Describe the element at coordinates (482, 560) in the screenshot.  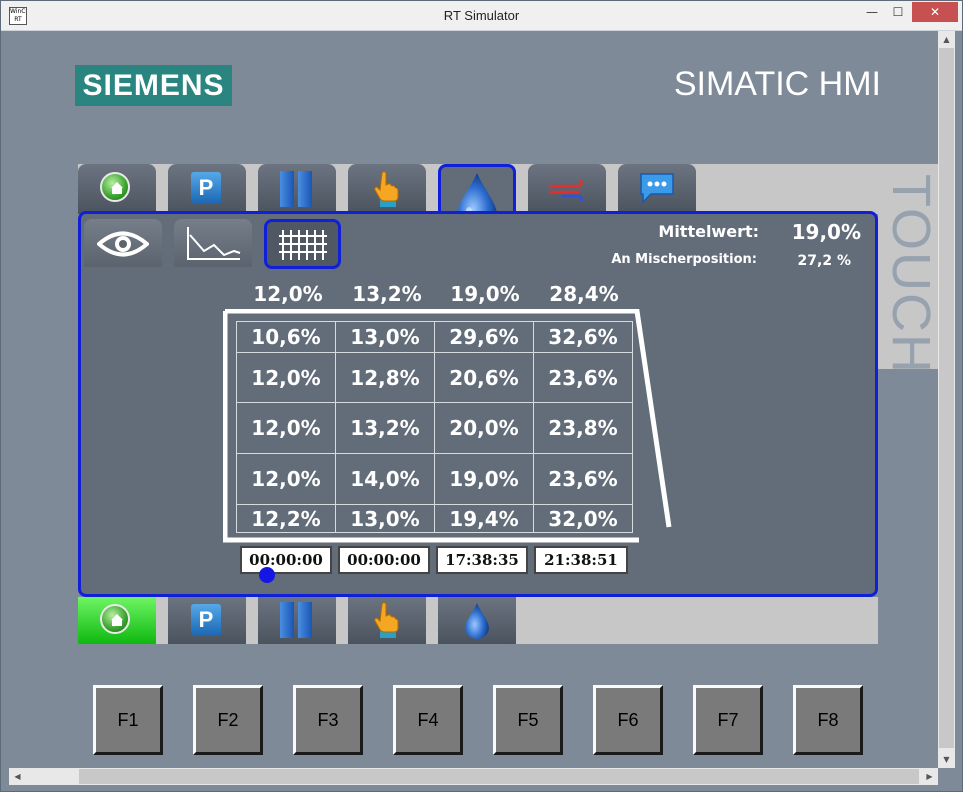
I see `time-field-3: 17:38:35` at that location.